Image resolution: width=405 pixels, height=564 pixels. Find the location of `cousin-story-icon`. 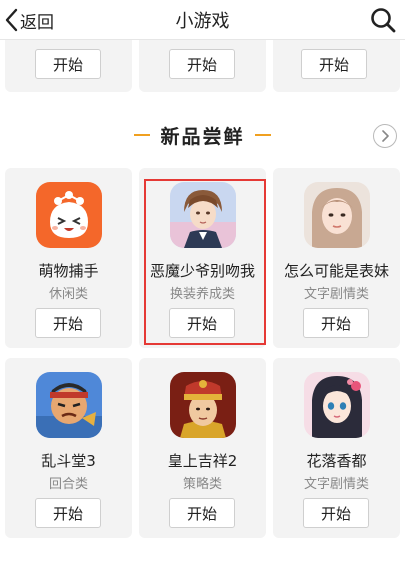

cousin-story-icon is located at coordinates (337, 215).